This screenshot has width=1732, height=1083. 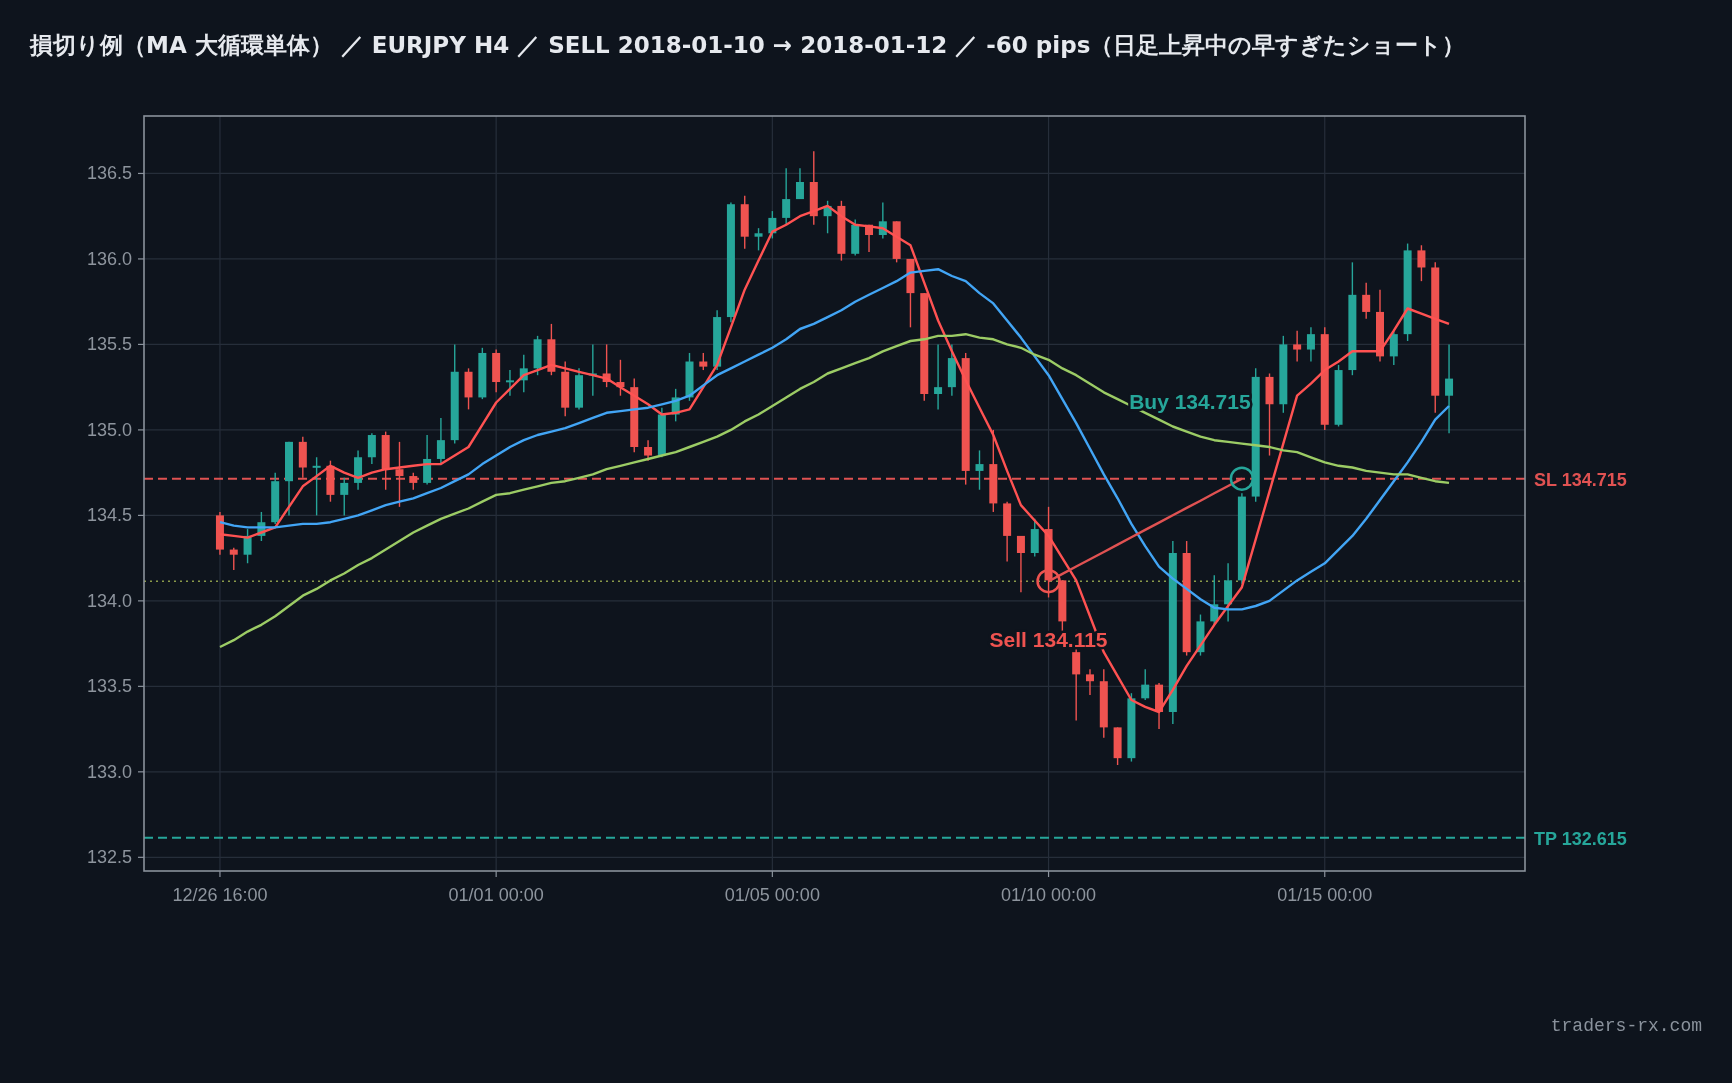 I want to click on y-tick-label: 133.0, so click(x=109, y=771).